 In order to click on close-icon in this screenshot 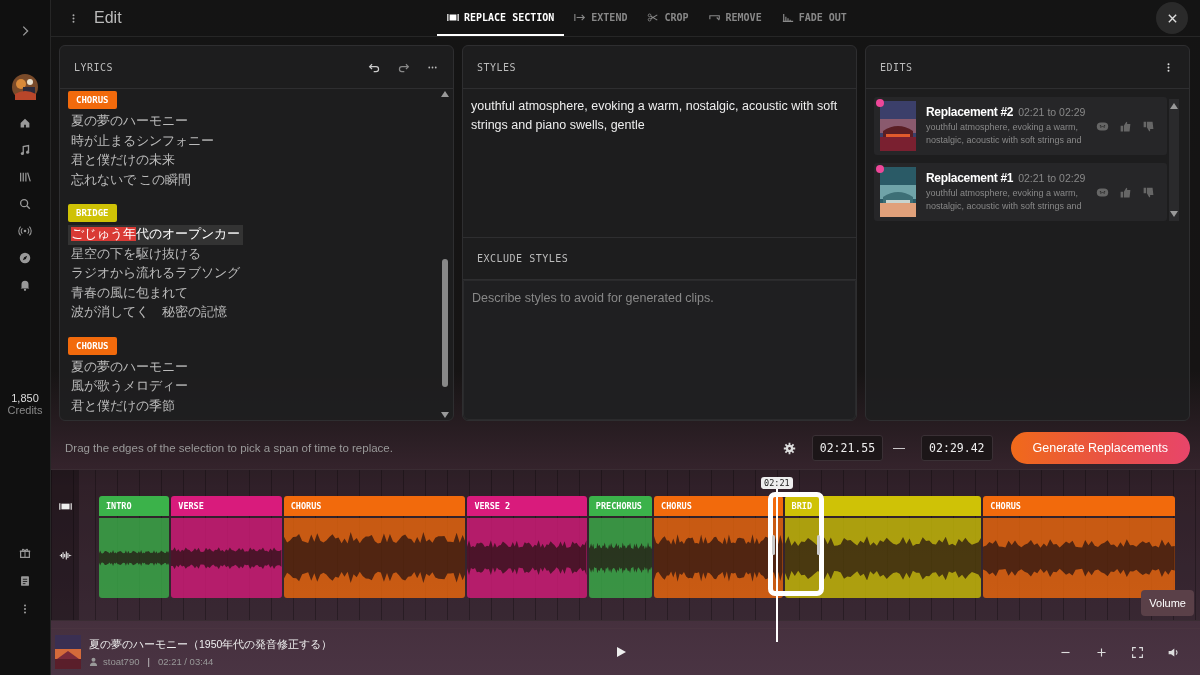, I will do `click(1172, 18)`.